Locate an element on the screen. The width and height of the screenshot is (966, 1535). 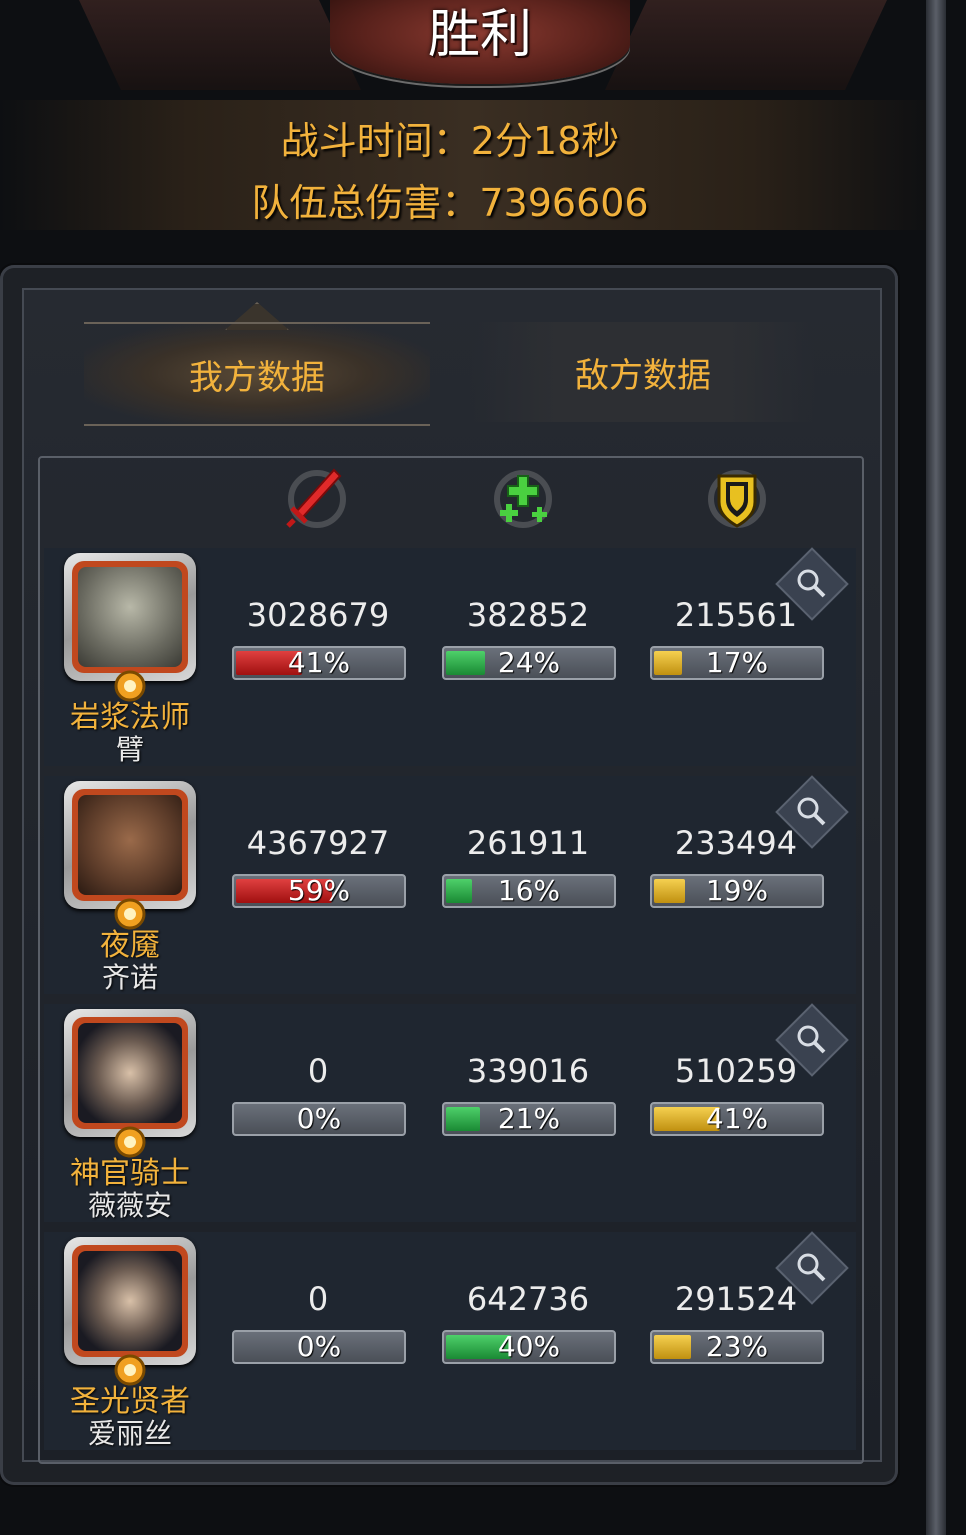
hero-name: 薇薇安 is located at coordinates (129, 1205).